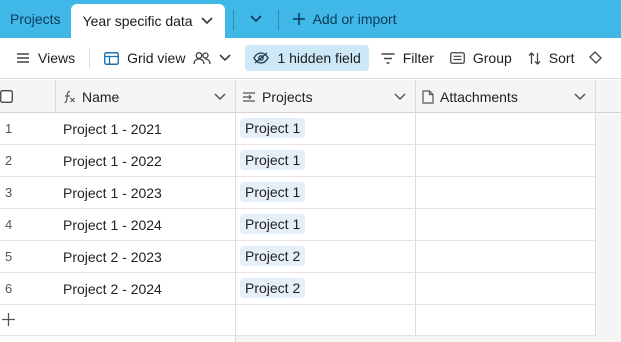  What do you see at coordinates (428, 96) in the screenshot?
I see `document-icon` at bounding box center [428, 96].